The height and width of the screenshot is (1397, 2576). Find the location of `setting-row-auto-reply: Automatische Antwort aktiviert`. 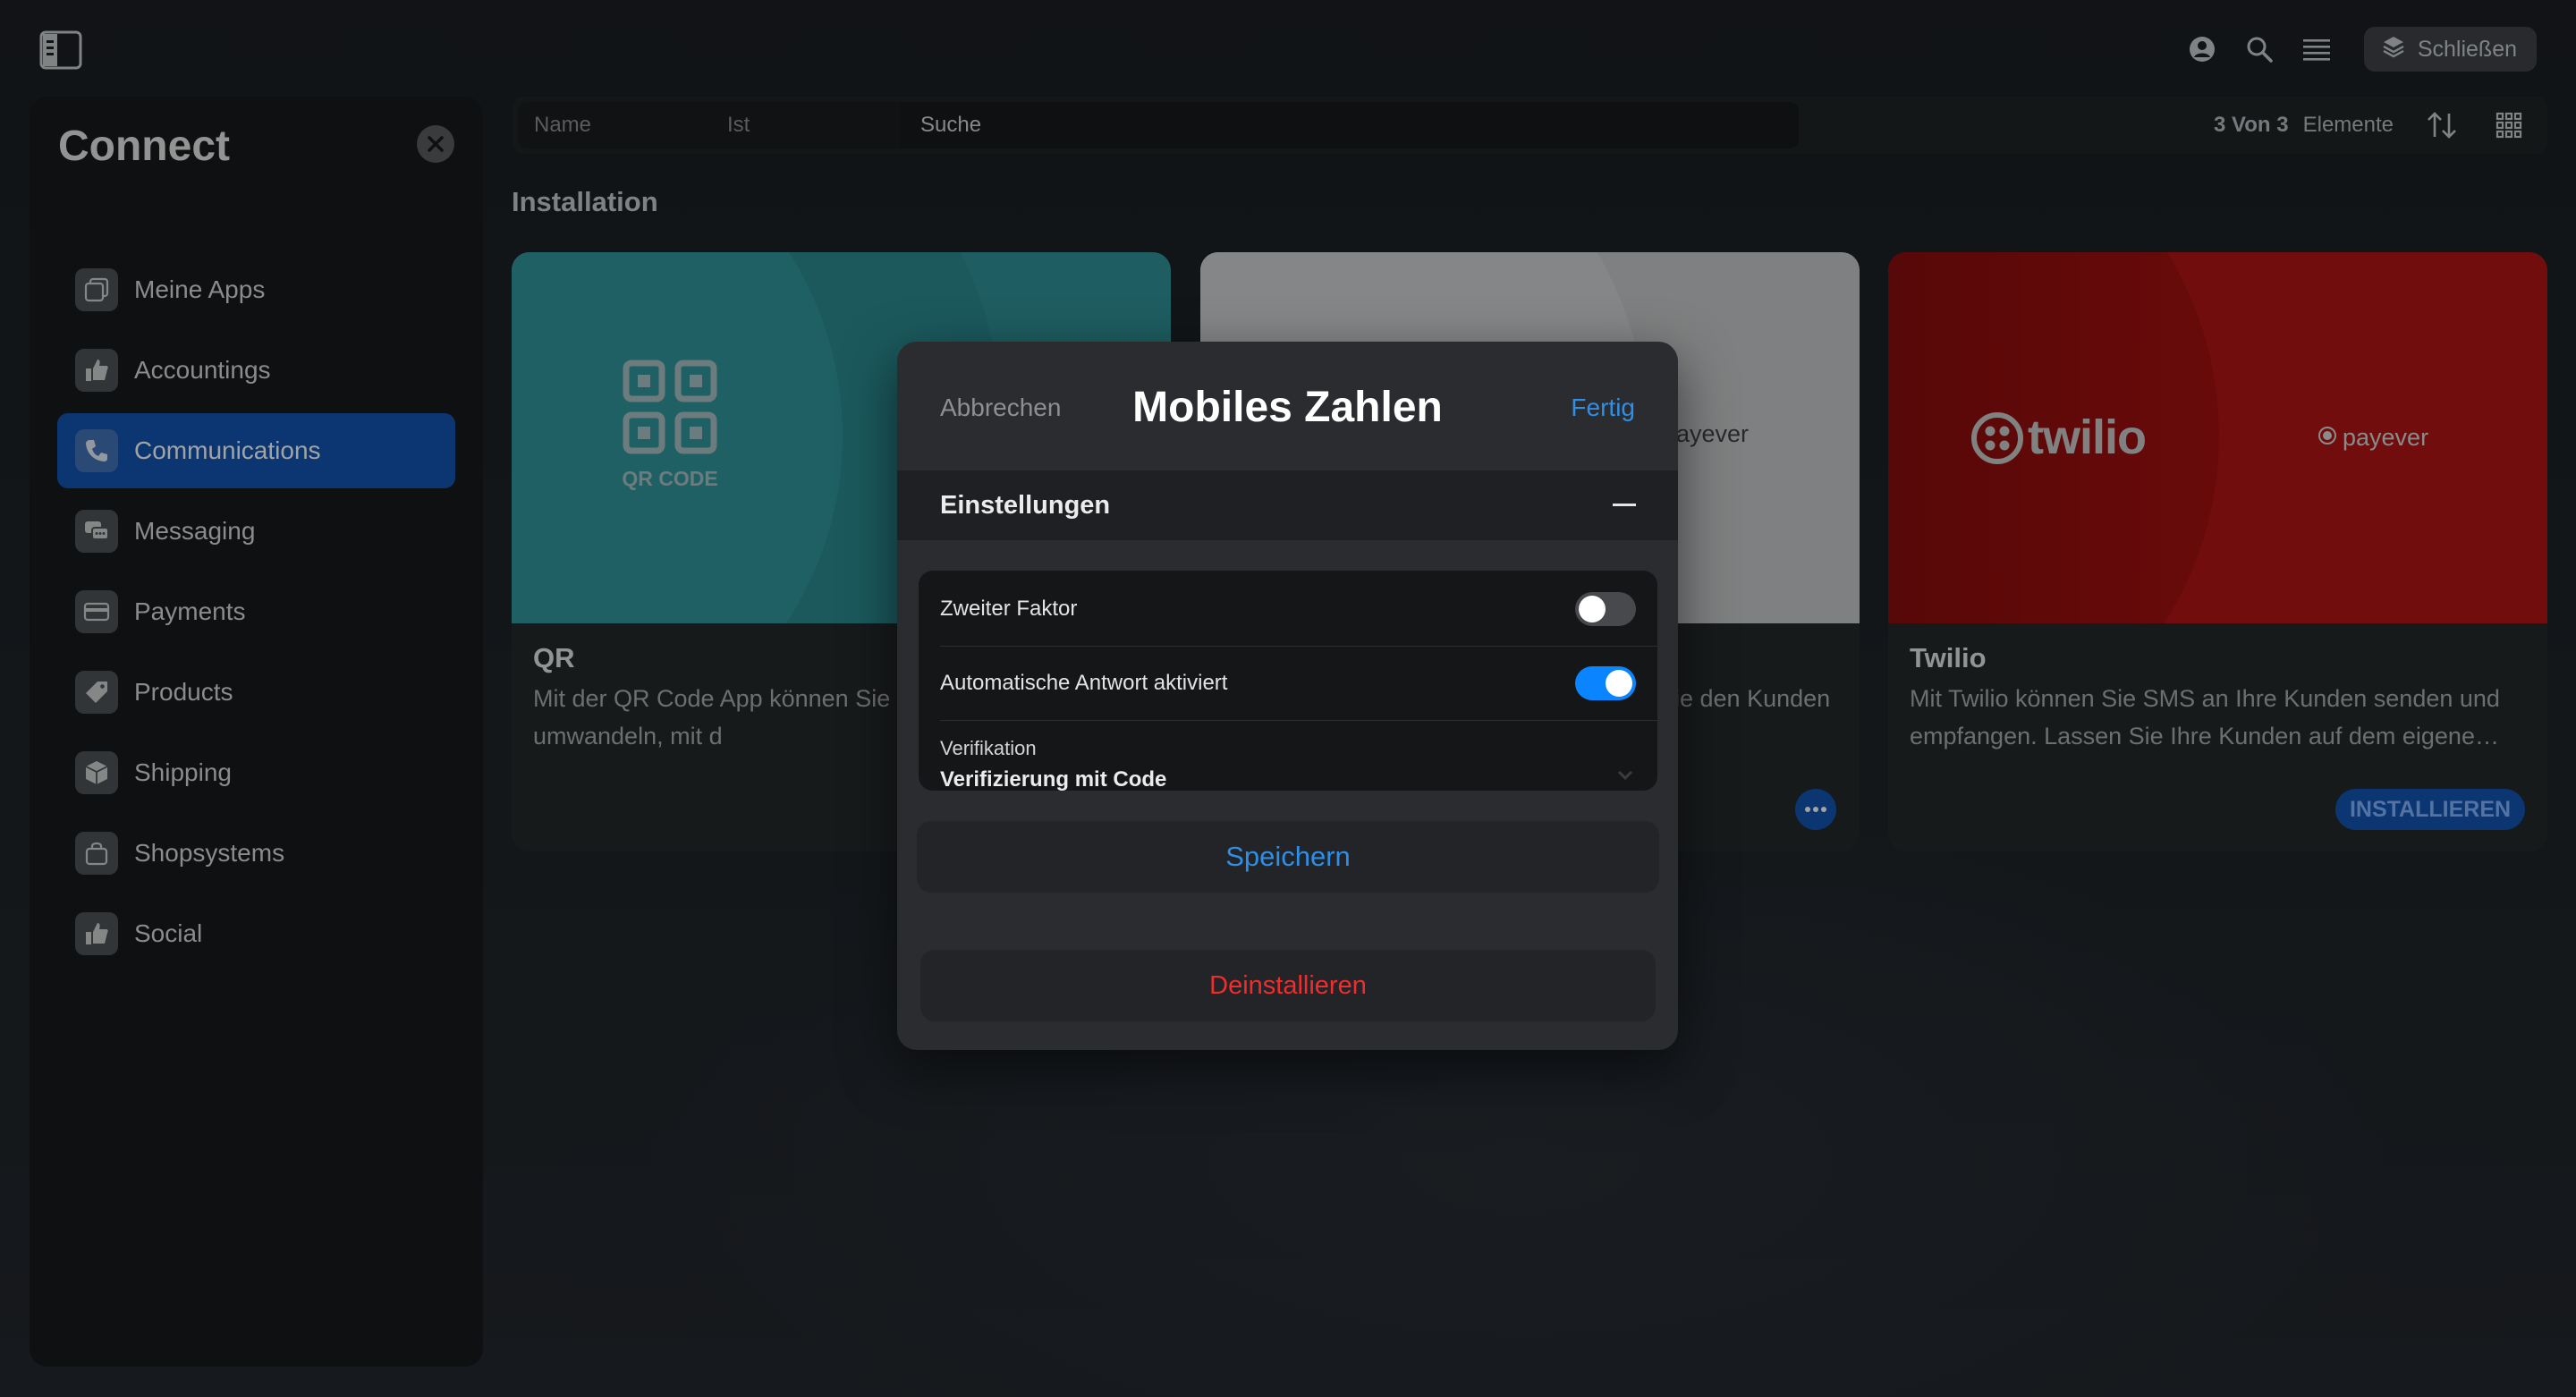

setting-row-auto-reply: Automatische Antwort aktiviert is located at coordinates (1288, 684).